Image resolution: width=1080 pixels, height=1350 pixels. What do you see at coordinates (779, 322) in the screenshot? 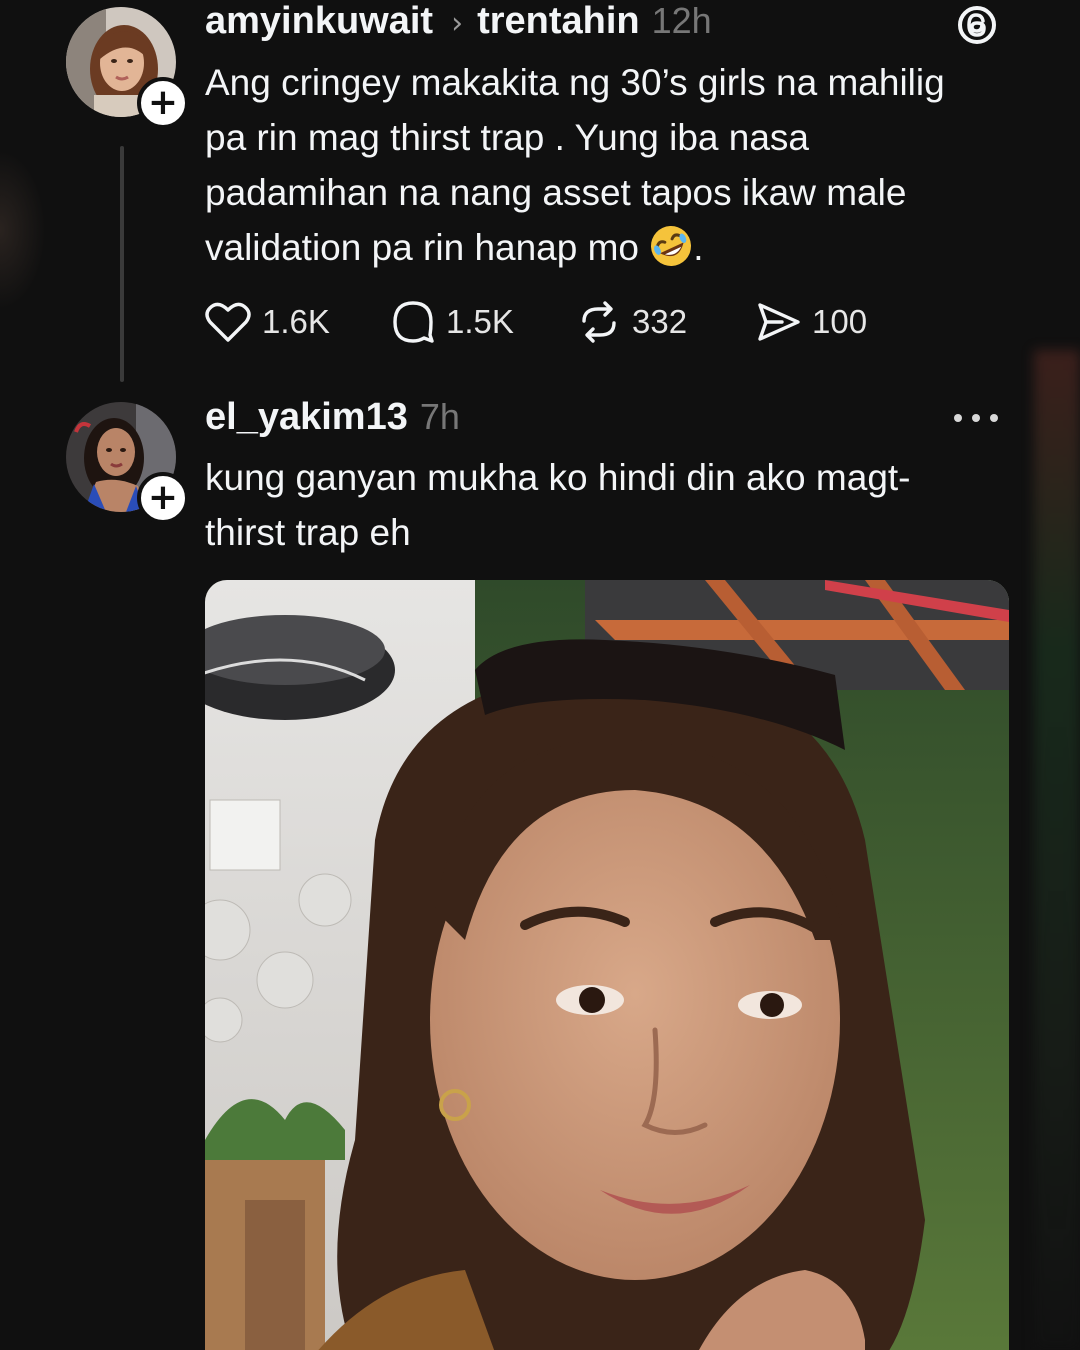
I see `send-icon` at bounding box center [779, 322].